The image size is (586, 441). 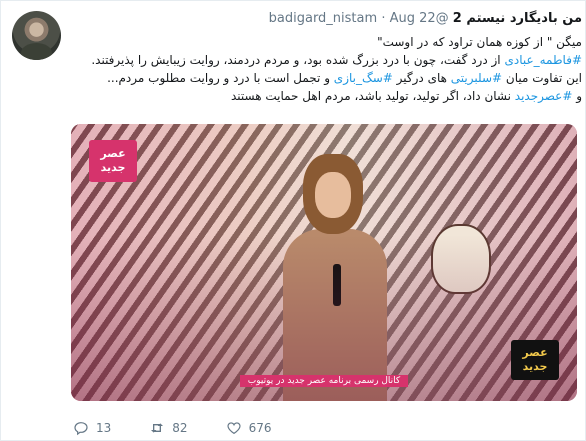 What do you see at coordinates (544, 96) in the screenshot?
I see `hashtag-link: #عصرجدید` at bounding box center [544, 96].